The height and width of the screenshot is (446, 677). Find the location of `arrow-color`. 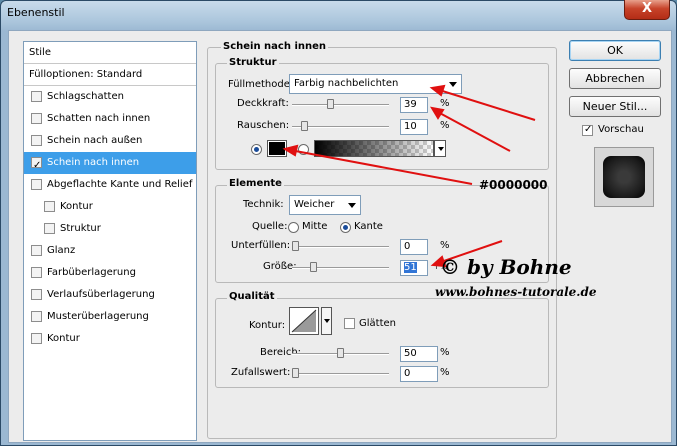

arrow-color is located at coordinates (381, 167).